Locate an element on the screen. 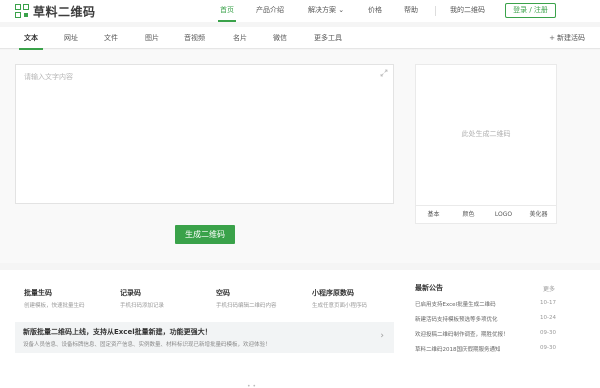 The image size is (600, 388). news-item: 欢迎投稿二维码制作调查，期胜优报！ 09-30 is located at coordinates (485, 335).